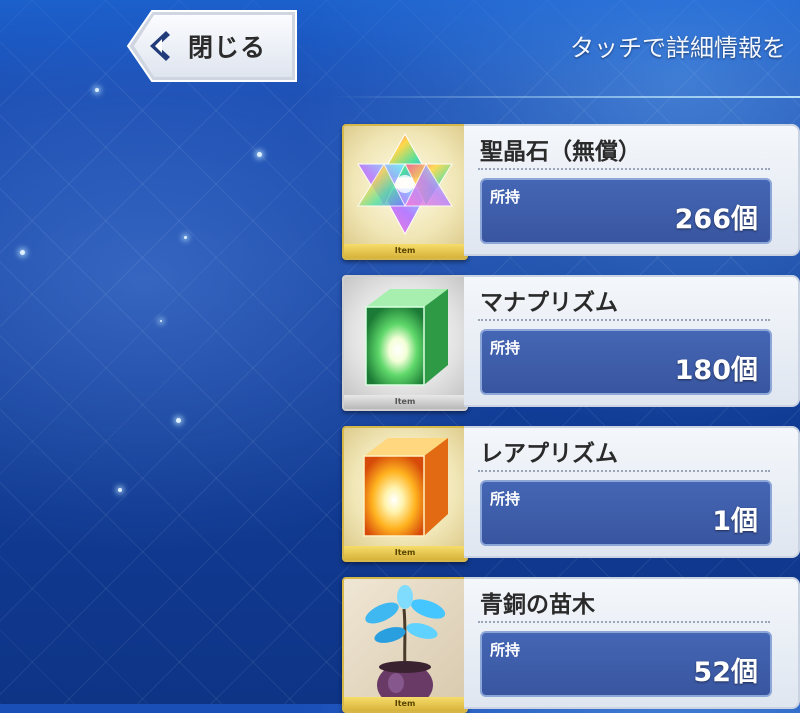  I want to click on touch-hint-text: タッチで詳細情報を, so click(678, 48).